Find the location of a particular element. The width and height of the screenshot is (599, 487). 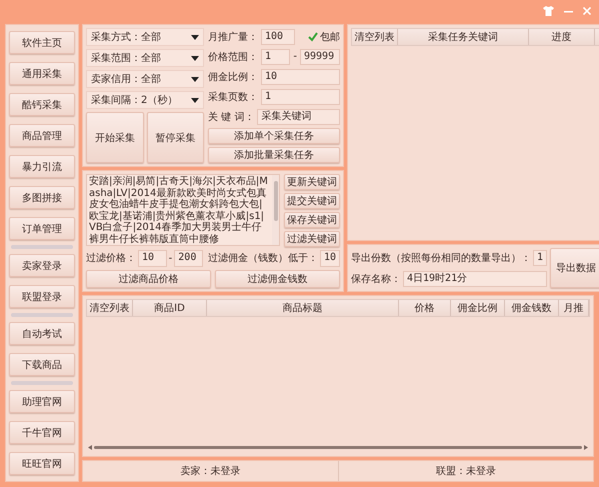

shirt-icon is located at coordinates (548, 11).